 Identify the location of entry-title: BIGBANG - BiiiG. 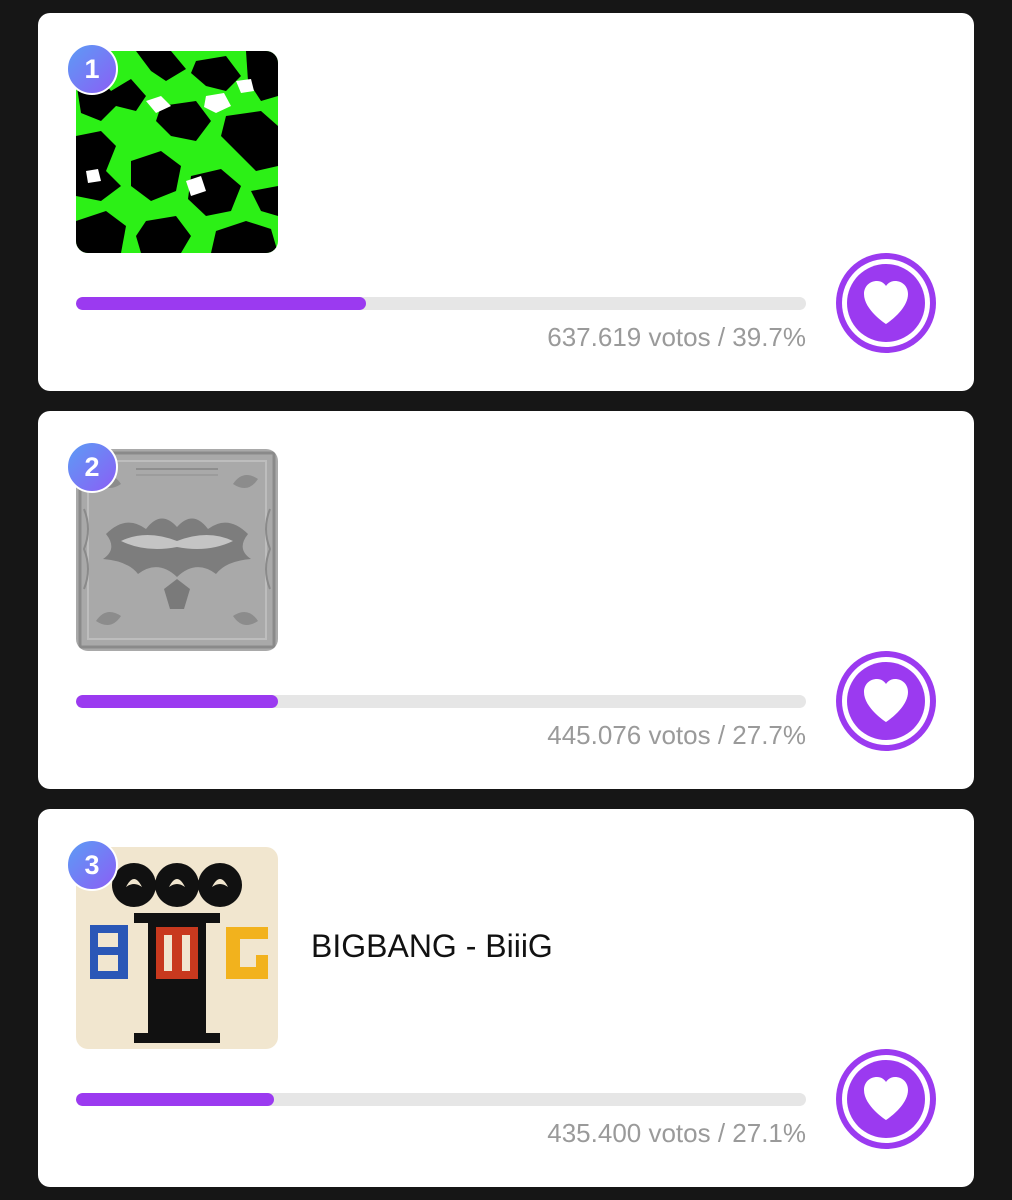
(432, 946).